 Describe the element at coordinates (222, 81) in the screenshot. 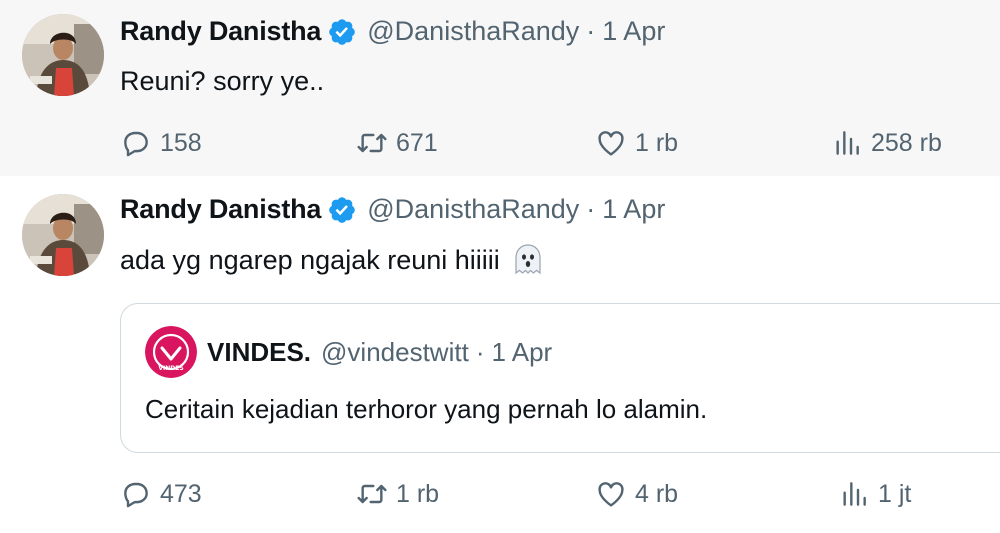

I see `tweet-text: Reuni? sorry ye..` at that location.